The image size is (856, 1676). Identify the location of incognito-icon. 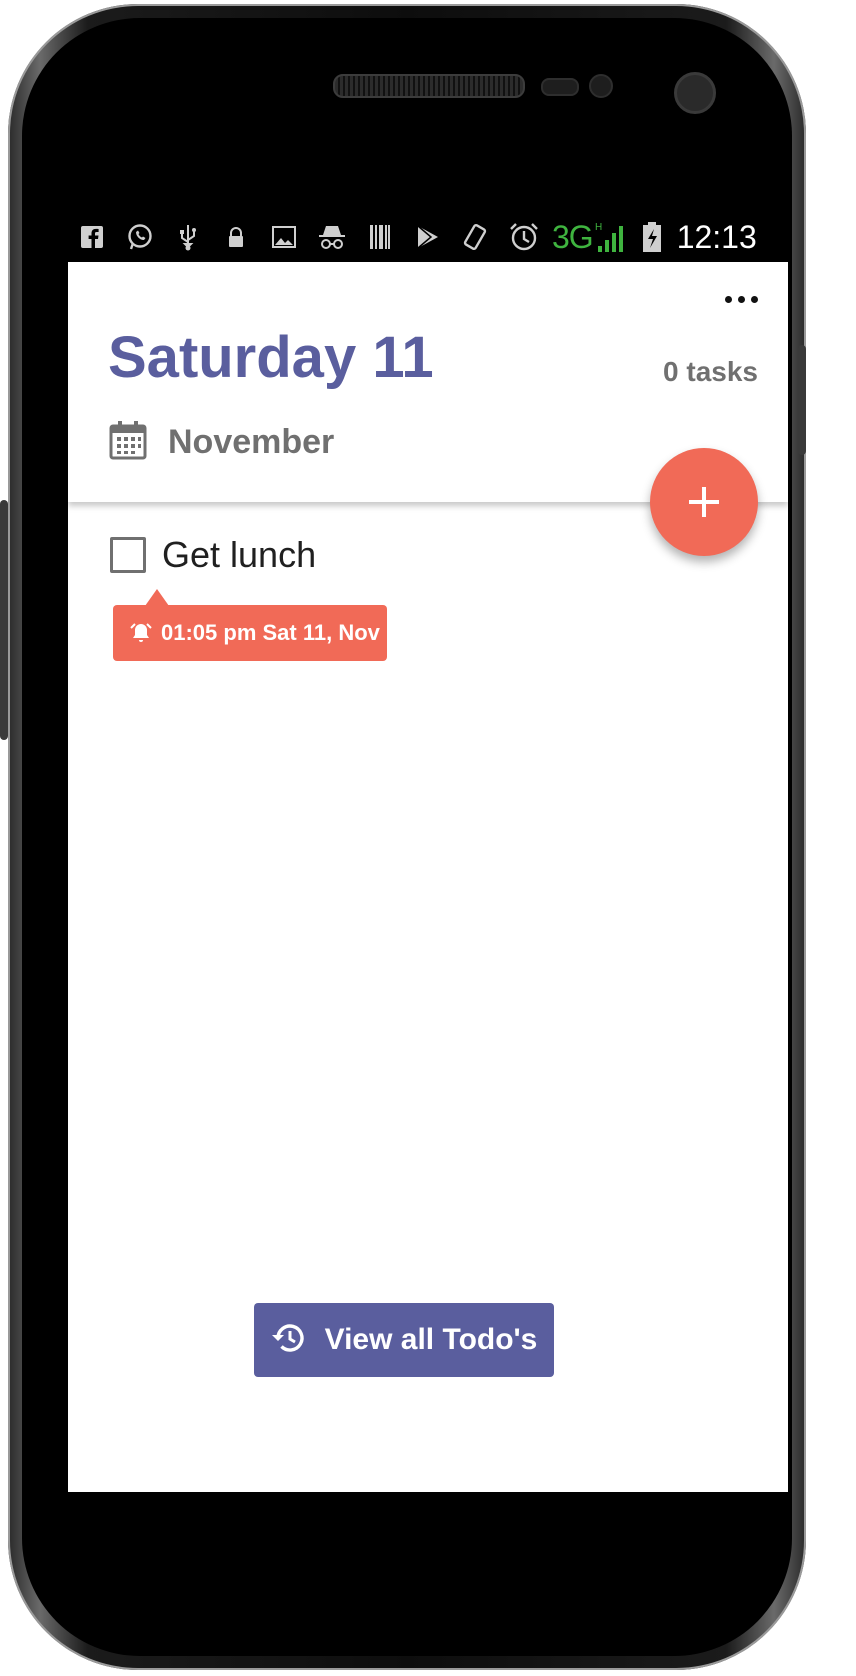
(332, 237).